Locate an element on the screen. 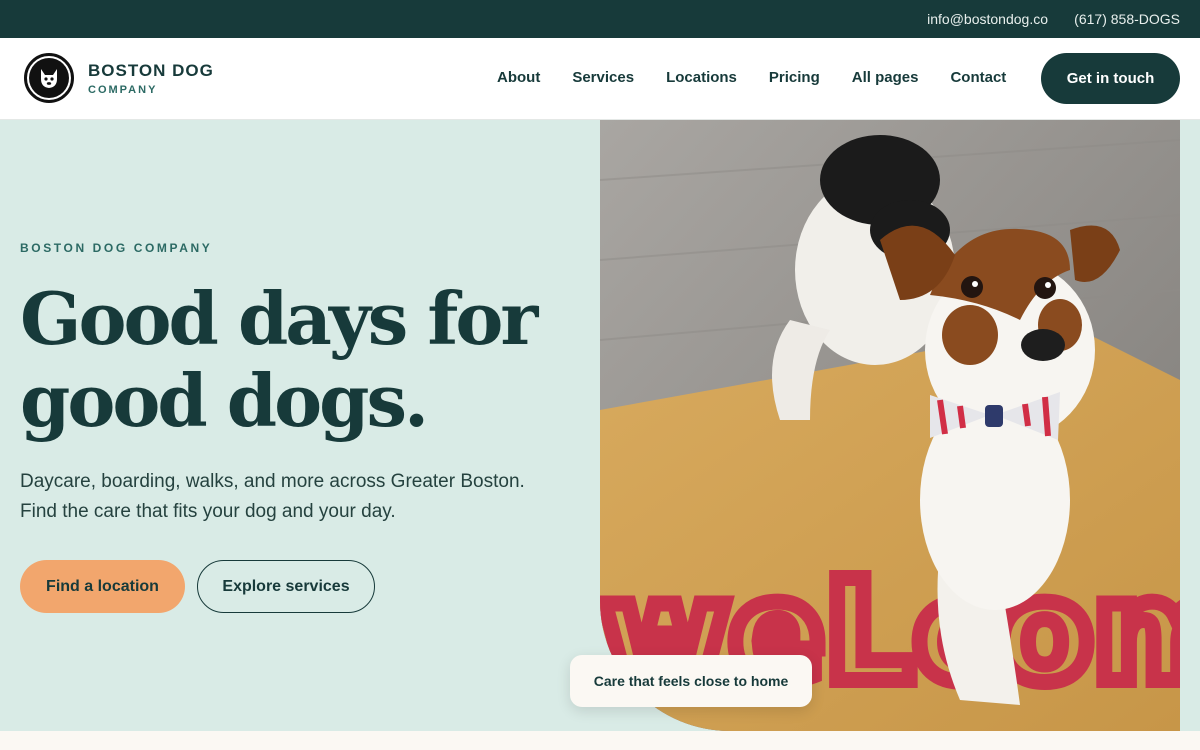  nav-all-pages: All pages is located at coordinates (885, 77).